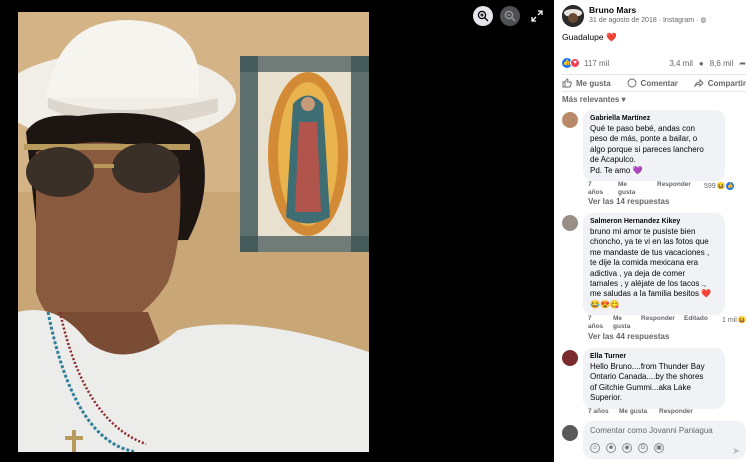 Image resolution: width=750 pixels, height=462 pixels. Describe the element at coordinates (631, 83) in the screenshot. I see `comment-bubble-icon` at that location.